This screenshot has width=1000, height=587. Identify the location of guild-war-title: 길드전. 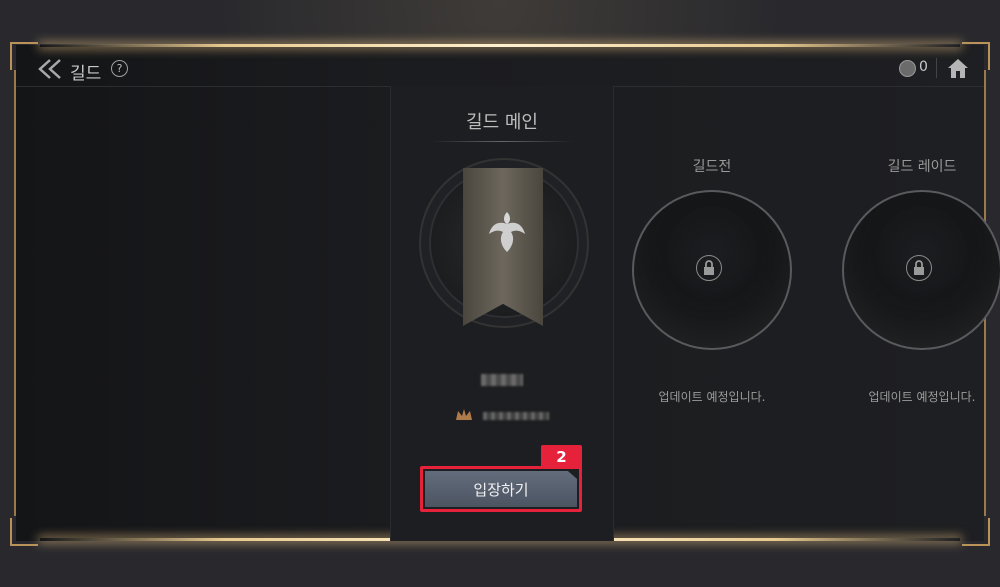
(712, 167).